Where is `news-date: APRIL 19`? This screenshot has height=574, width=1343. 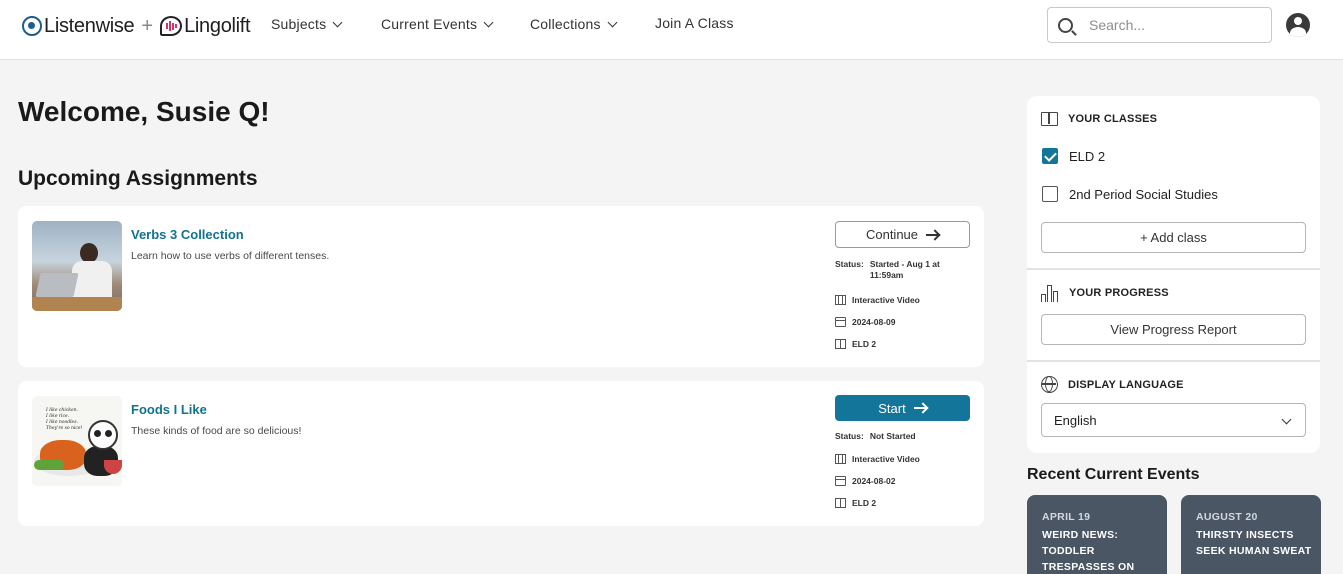
news-date: APRIL 19 is located at coordinates (1066, 517).